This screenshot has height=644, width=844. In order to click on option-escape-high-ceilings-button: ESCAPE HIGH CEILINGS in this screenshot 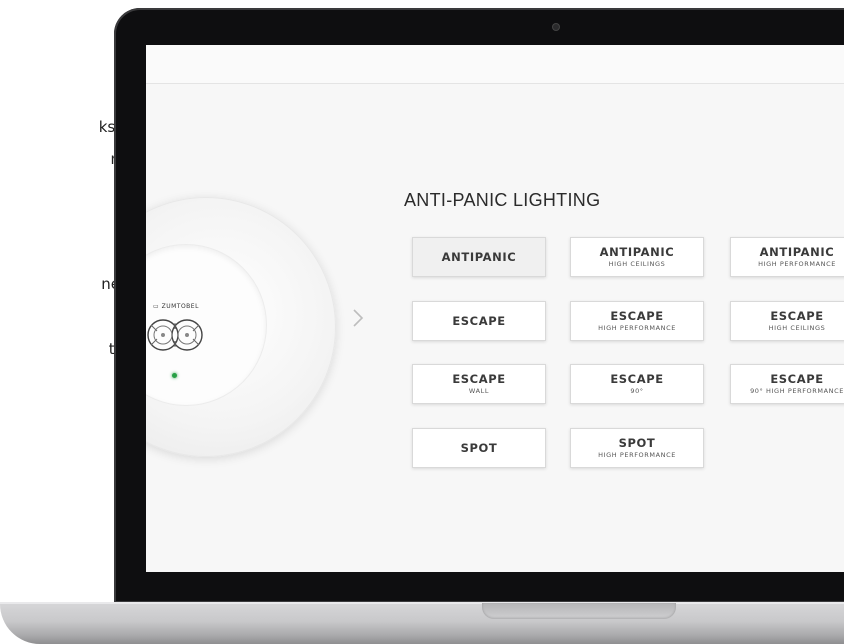, I will do `click(787, 321)`.